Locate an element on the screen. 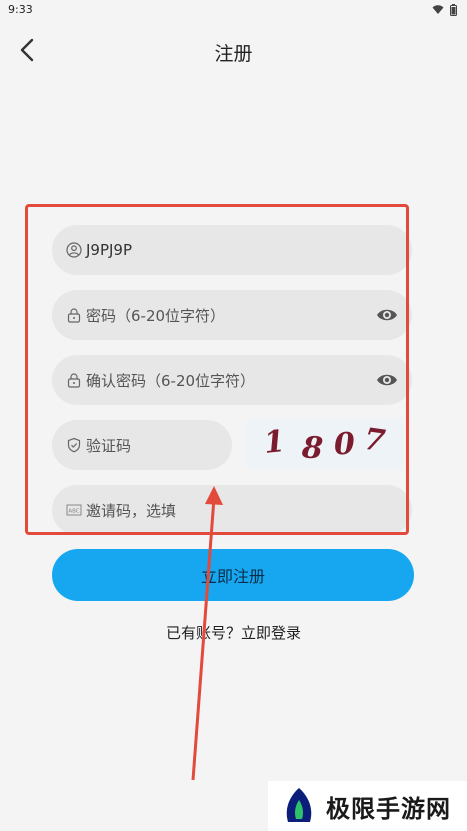 This screenshot has height=831, width=467. nav-bar: 注册 is located at coordinates (233, 50).